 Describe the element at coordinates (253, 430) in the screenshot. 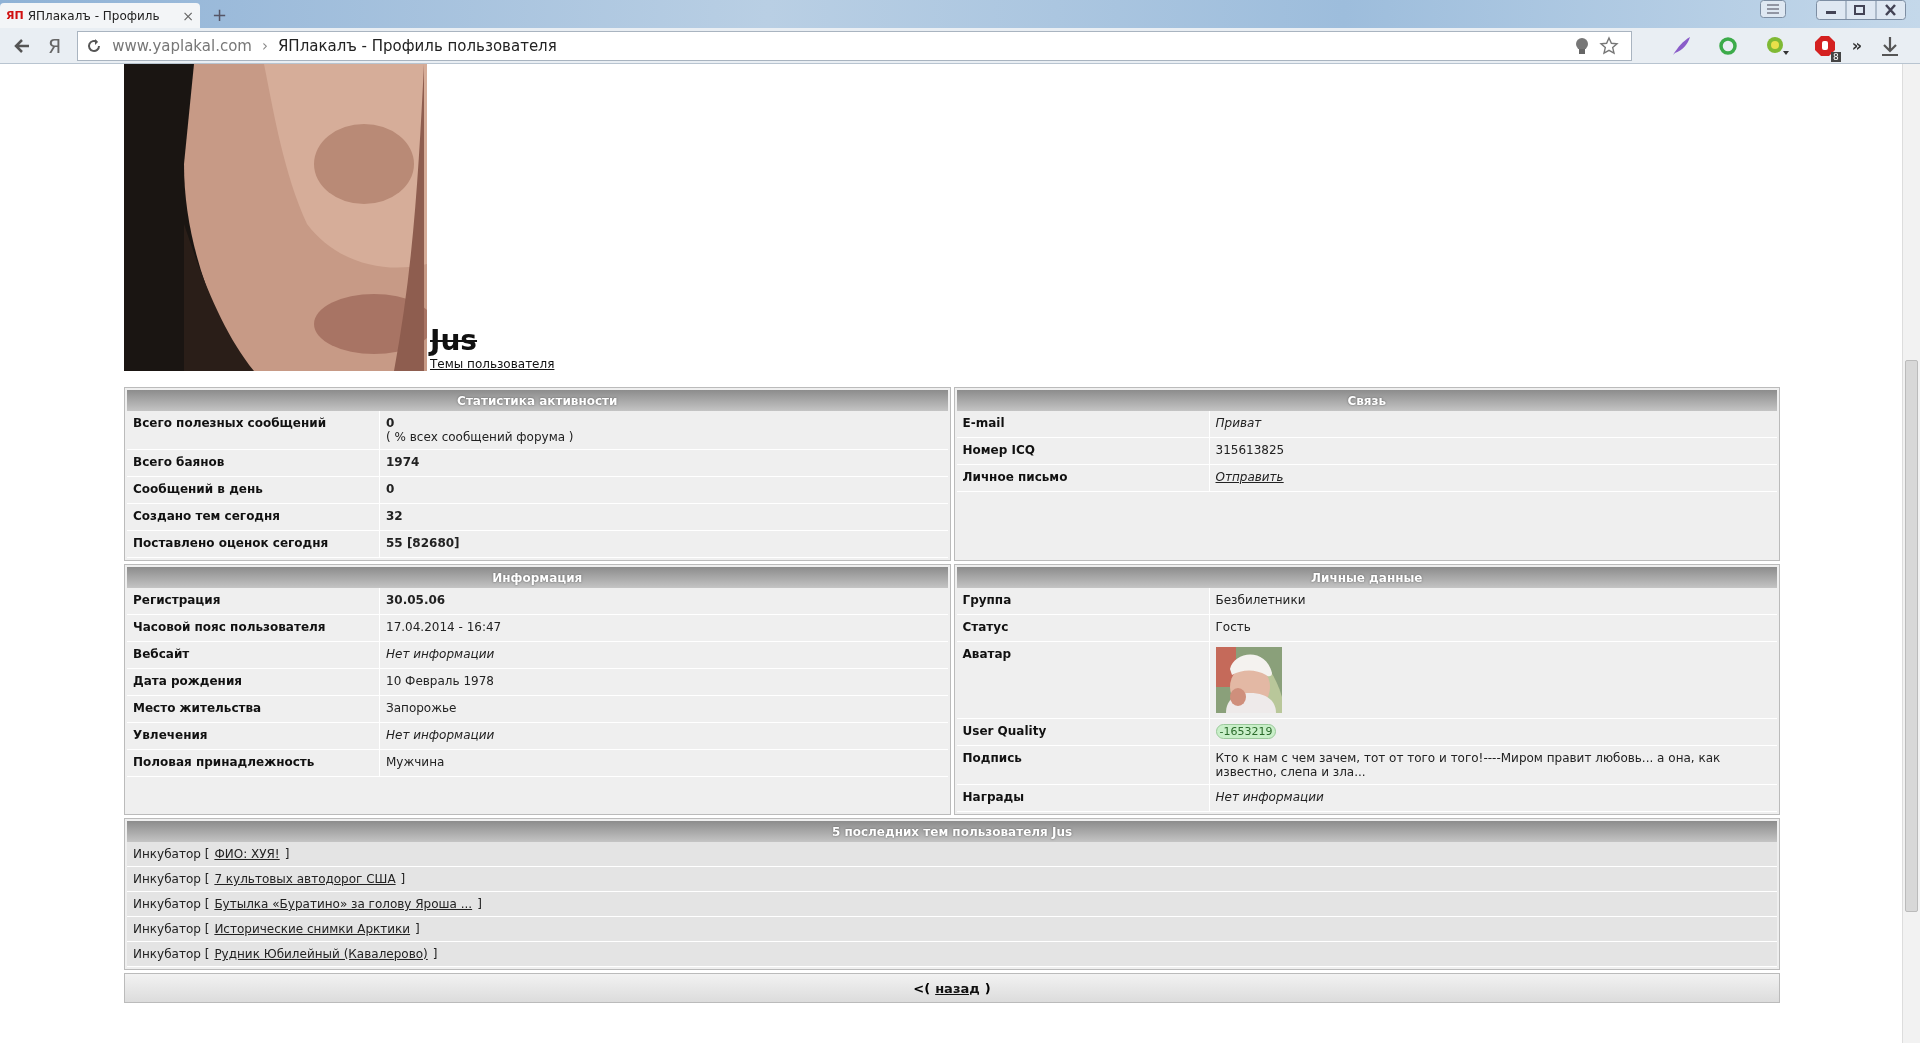

I see `field-label: Всего полезных сообщений` at that location.